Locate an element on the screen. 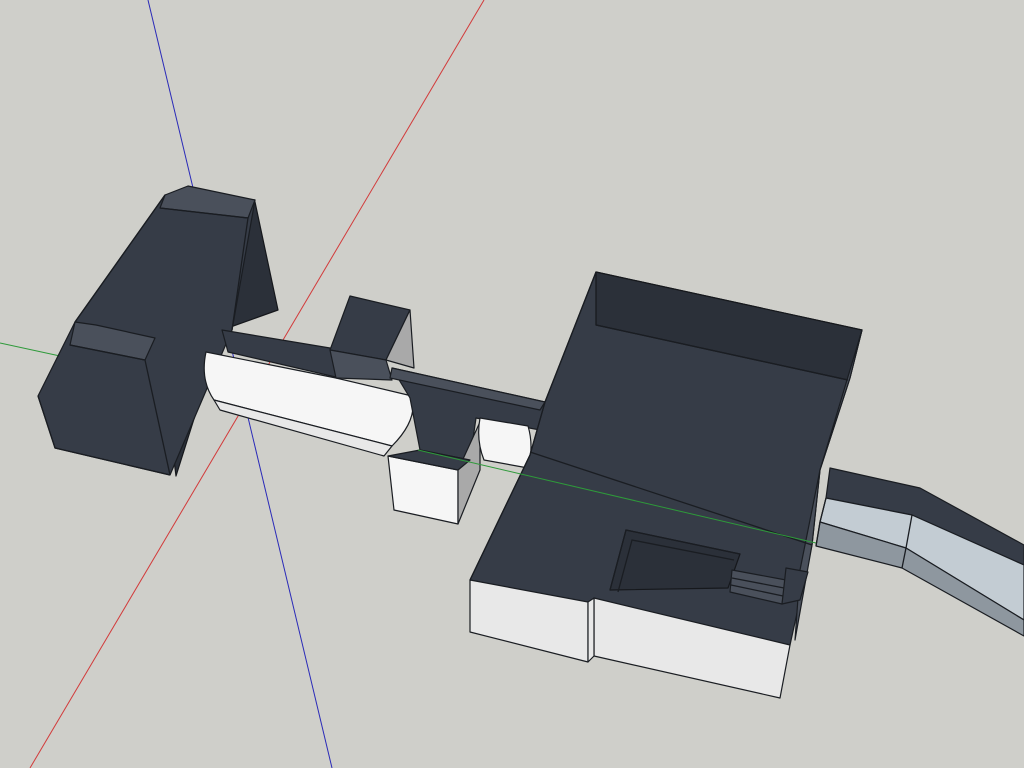  middle-tower is located at coordinates (372, 338).